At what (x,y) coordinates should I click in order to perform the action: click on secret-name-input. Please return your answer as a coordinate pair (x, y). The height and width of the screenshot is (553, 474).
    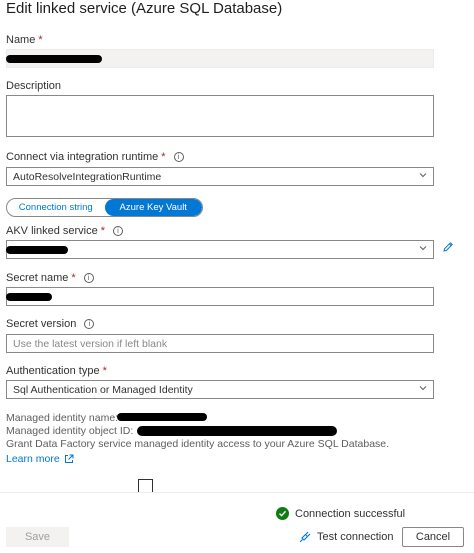
    Looking at the image, I should click on (220, 296).